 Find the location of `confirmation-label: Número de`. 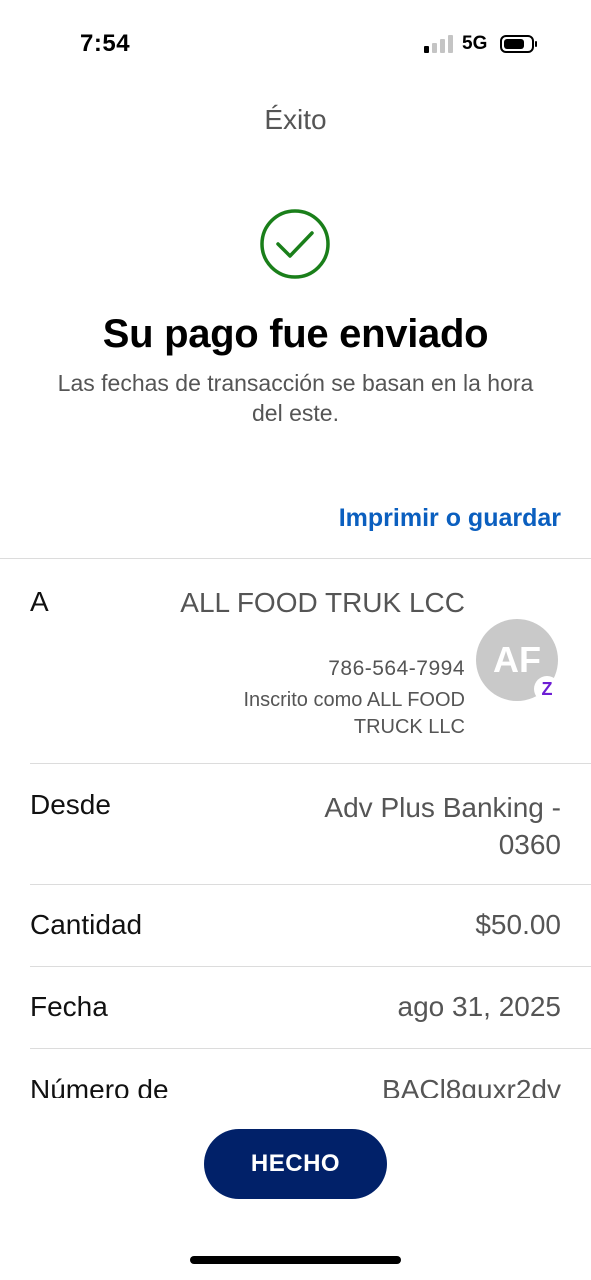

confirmation-label: Número de is located at coordinates (99, 1087).